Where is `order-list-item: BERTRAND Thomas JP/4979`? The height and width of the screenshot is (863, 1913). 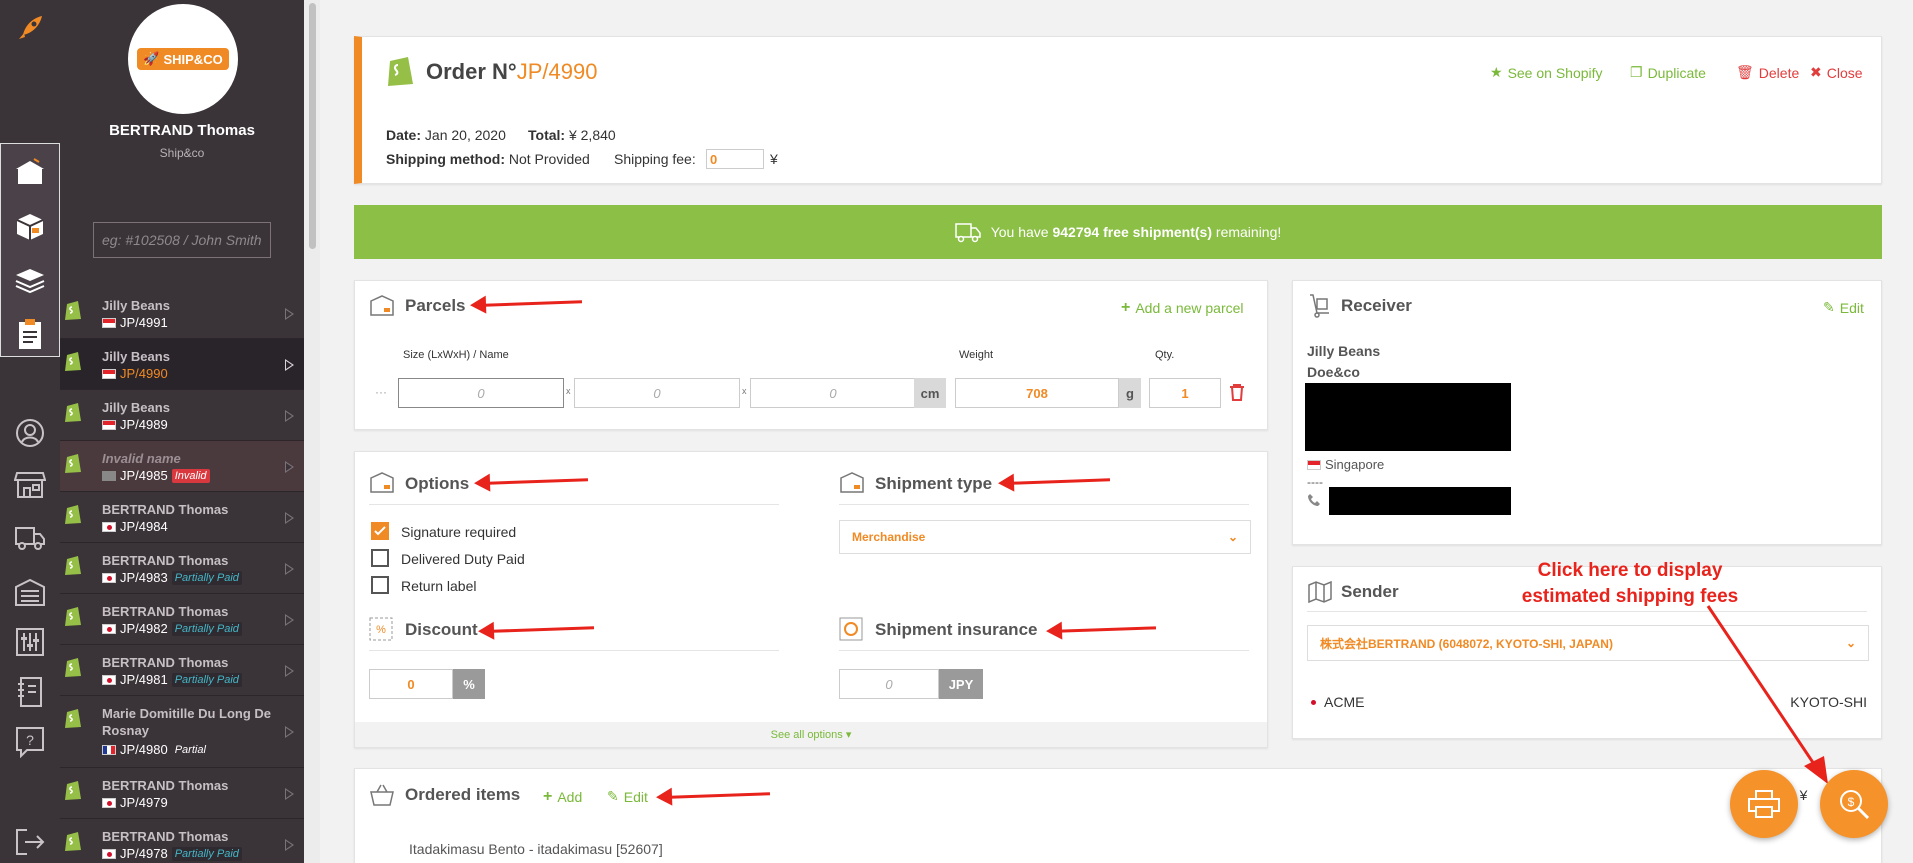
order-list-item: BERTRAND Thomas JP/4979 is located at coordinates (182, 793).